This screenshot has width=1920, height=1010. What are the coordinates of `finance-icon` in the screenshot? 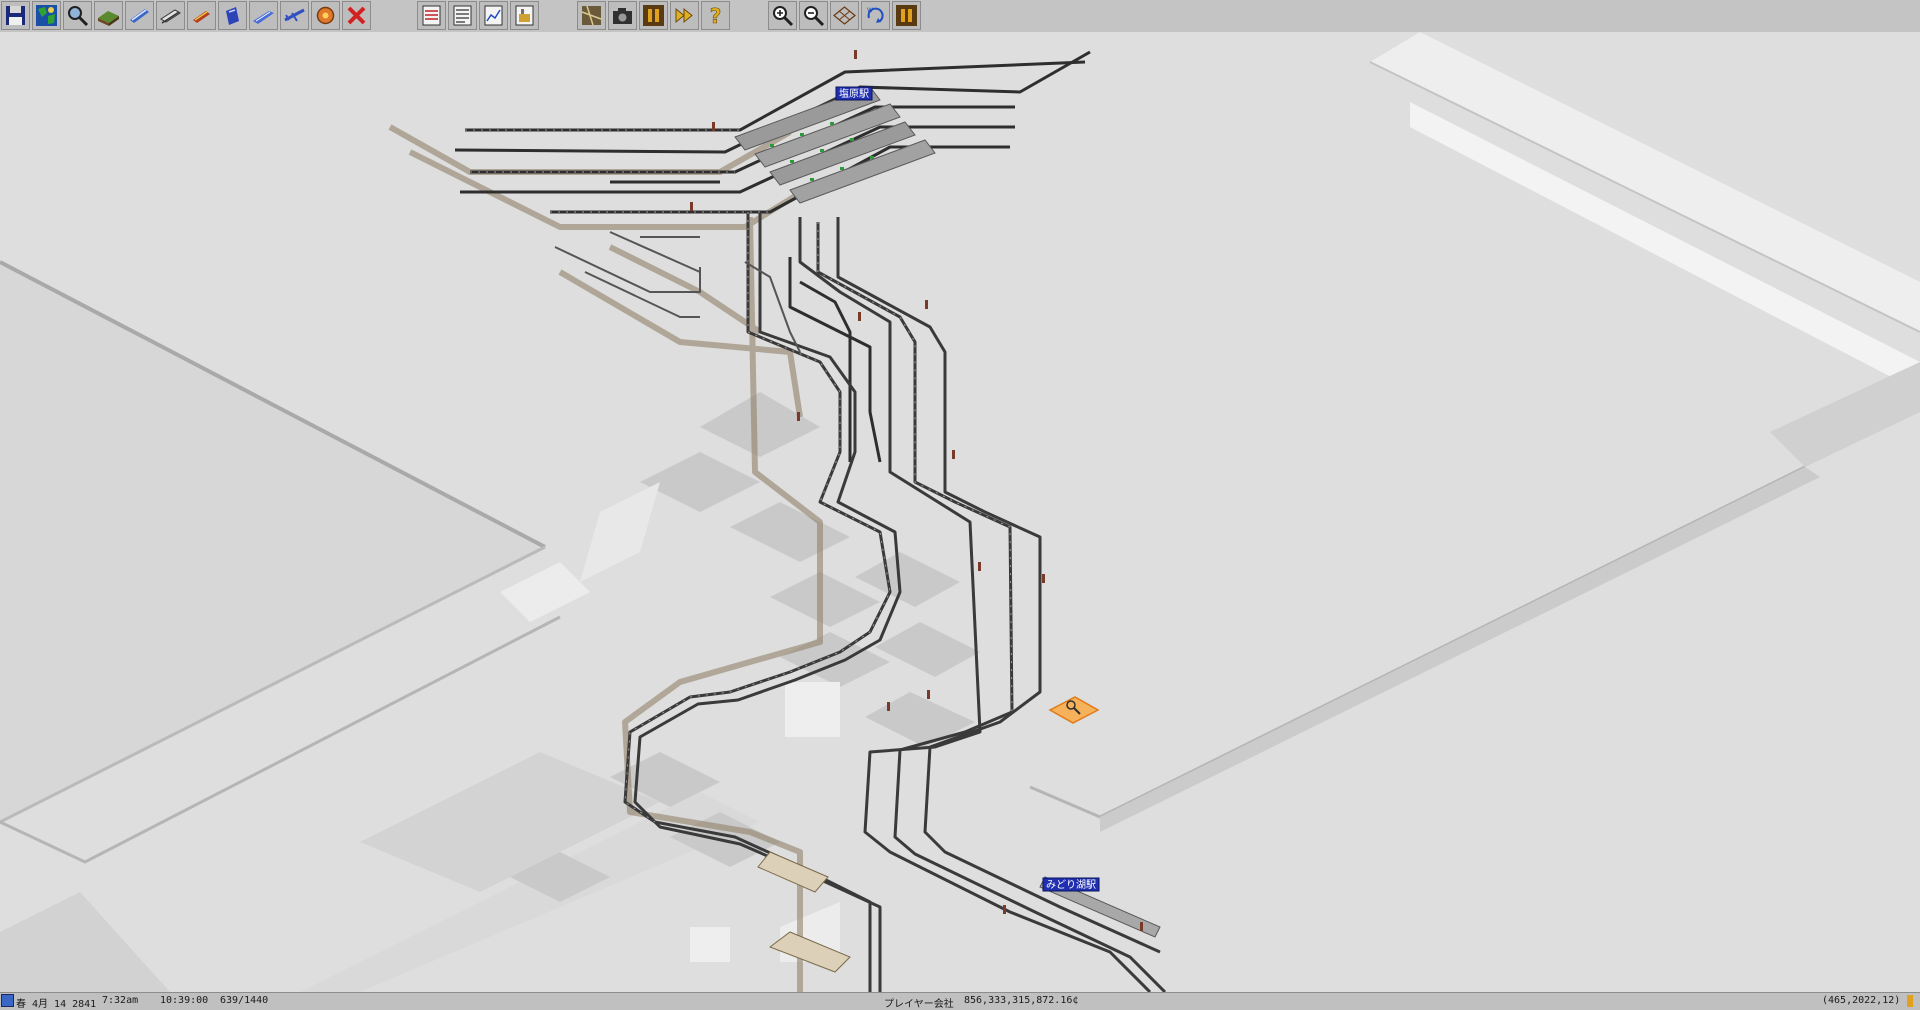 It's located at (493, 15).